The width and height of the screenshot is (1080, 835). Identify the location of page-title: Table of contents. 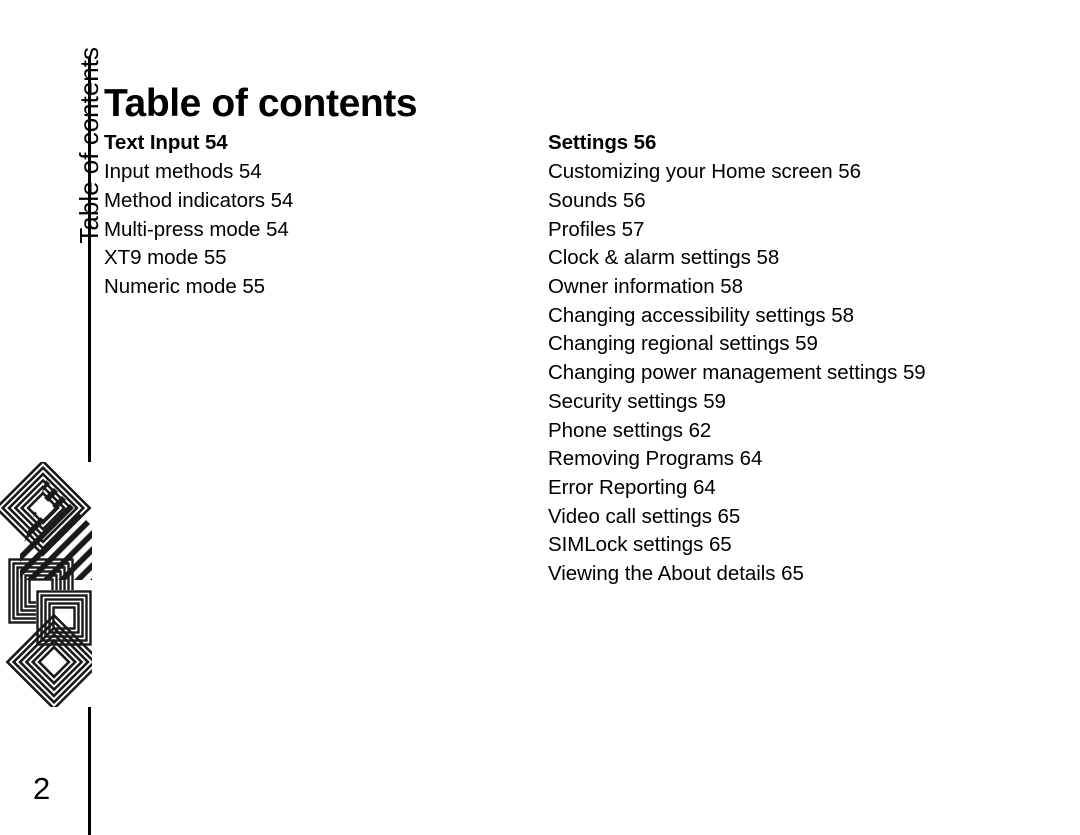
(261, 104).